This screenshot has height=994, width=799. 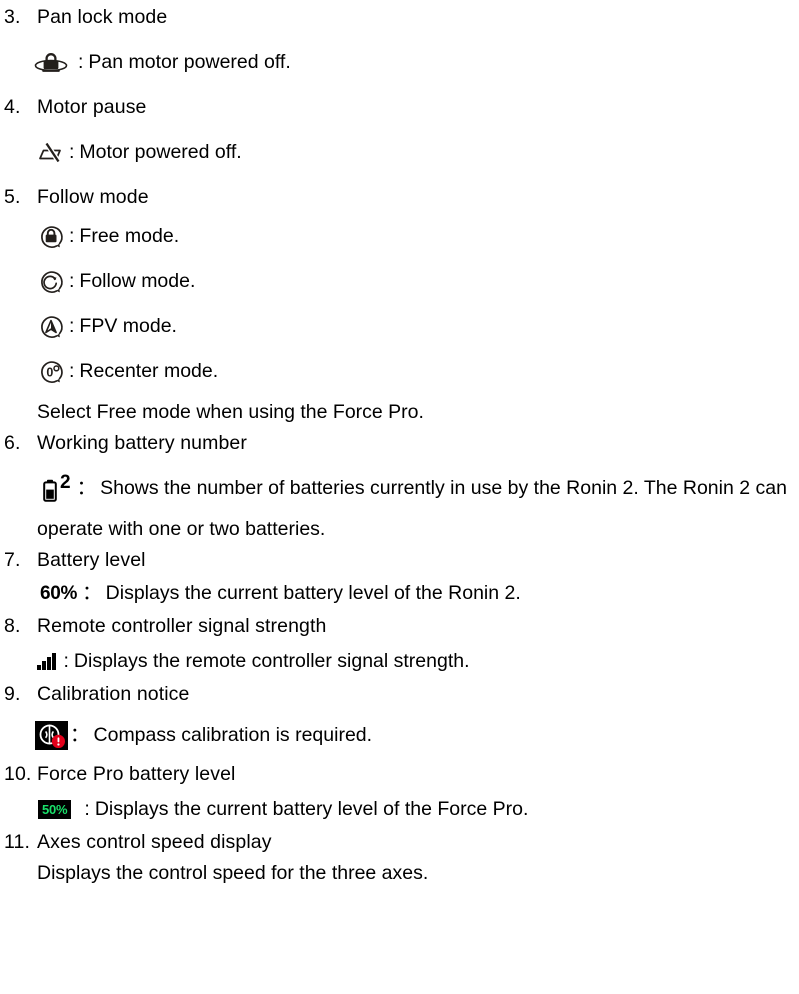 I want to click on list-number: 10., so click(x=18, y=774).